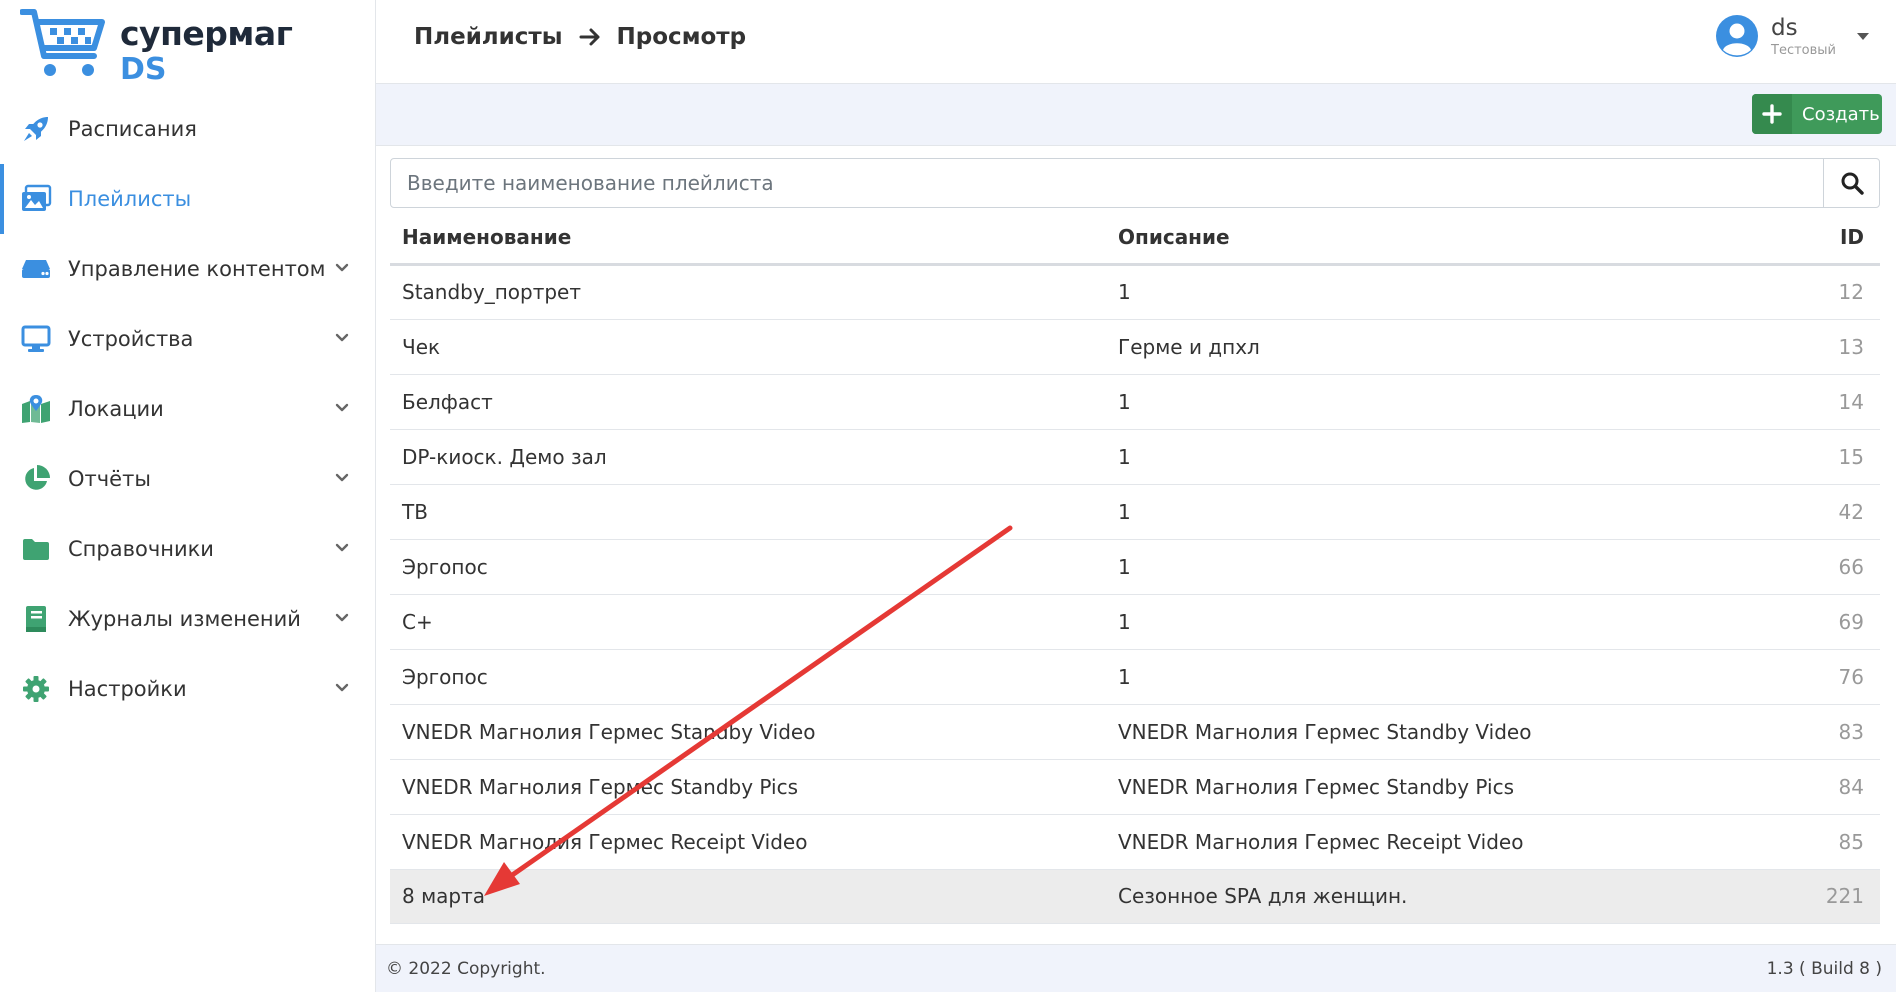  I want to click on sidebar-item-label: Справочники, so click(141, 549).